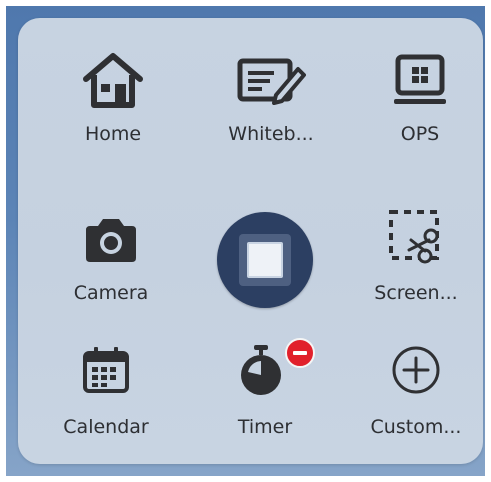 The image size is (491, 482). What do you see at coordinates (111, 293) in the screenshot?
I see `camera-label: Camera` at bounding box center [111, 293].